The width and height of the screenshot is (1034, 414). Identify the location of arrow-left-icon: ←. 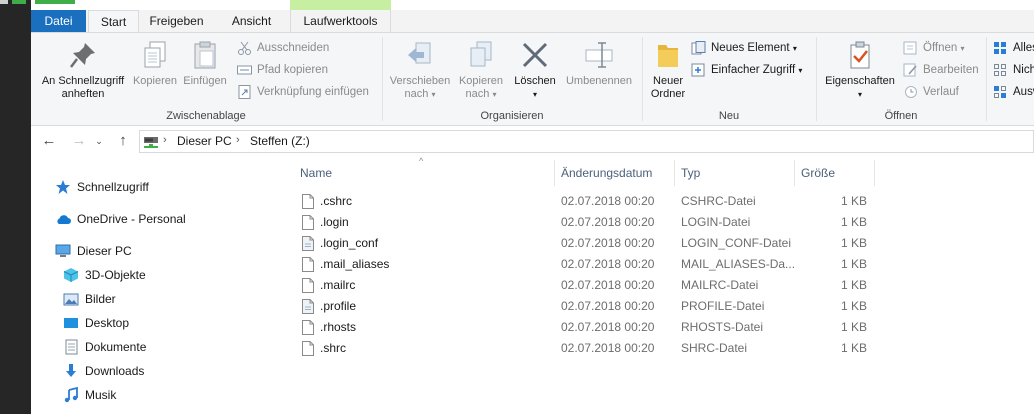
(49, 140).